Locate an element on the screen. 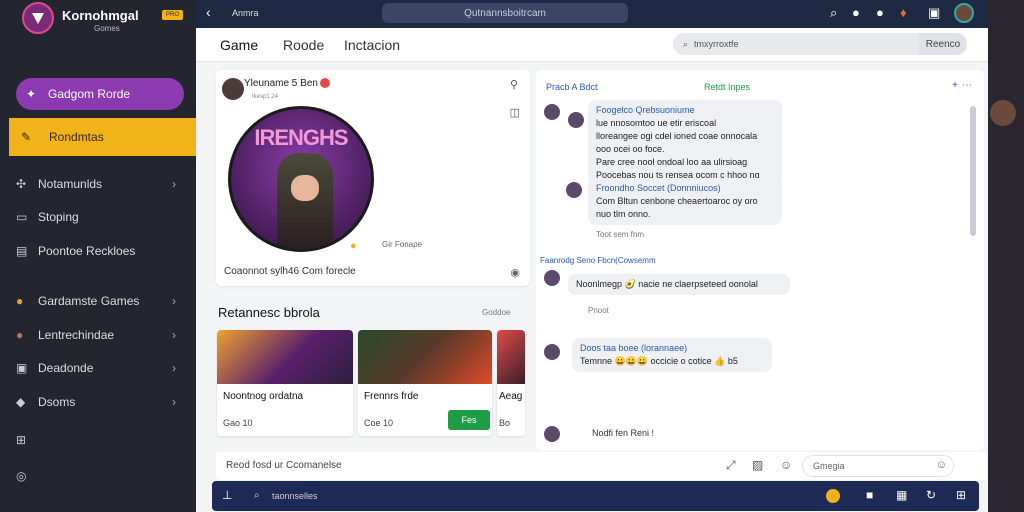  top-label: Anmra is located at coordinates (245, 13).